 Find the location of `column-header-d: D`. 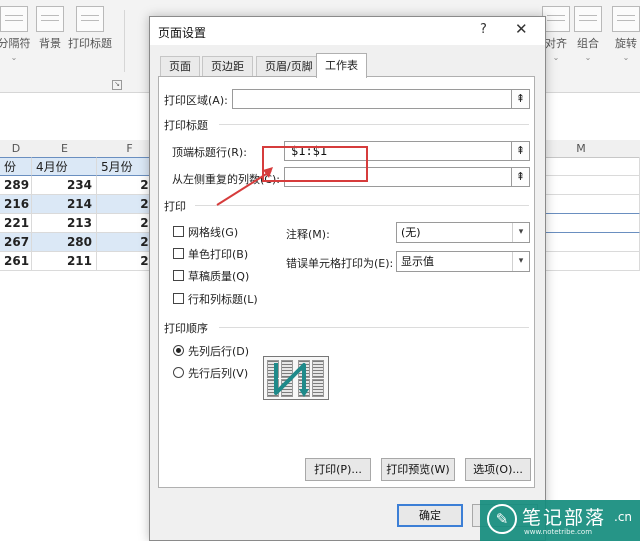

column-header-d: D is located at coordinates (16, 149).